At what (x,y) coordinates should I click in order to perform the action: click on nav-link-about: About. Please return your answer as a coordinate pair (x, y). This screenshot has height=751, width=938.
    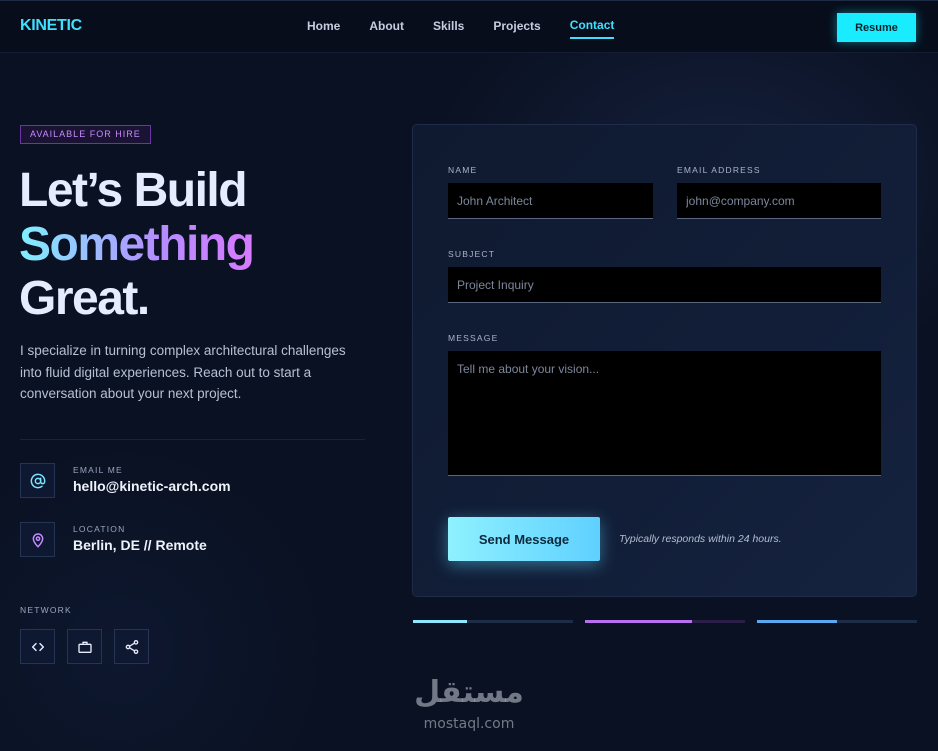
    Looking at the image, I should click on (386, 29).